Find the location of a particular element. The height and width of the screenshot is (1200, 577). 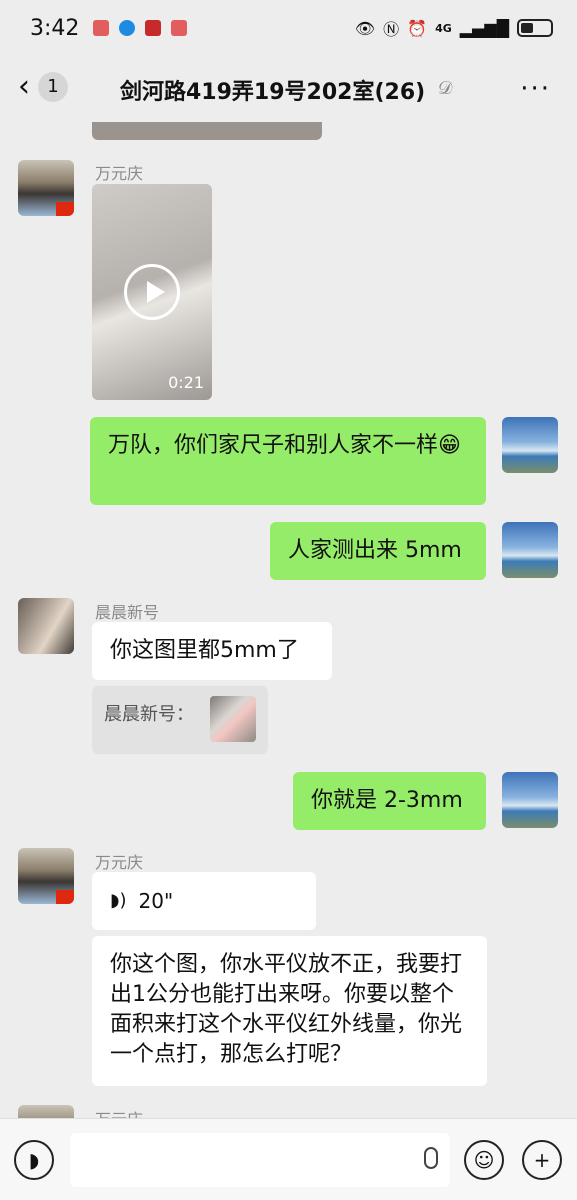

back-icon: ‹ is located at coordinates (24, 86).